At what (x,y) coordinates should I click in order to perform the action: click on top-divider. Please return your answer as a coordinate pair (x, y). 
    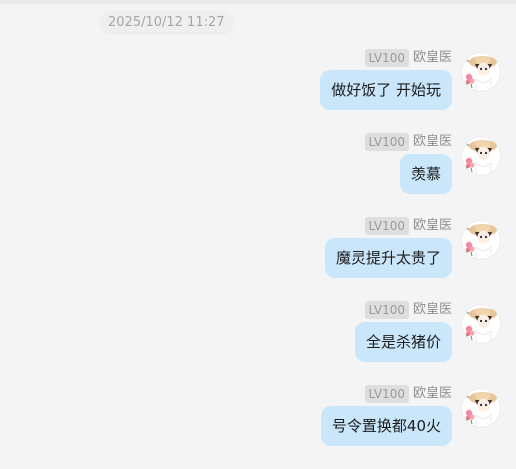
    Looking at the image, I should click on (258, 2).